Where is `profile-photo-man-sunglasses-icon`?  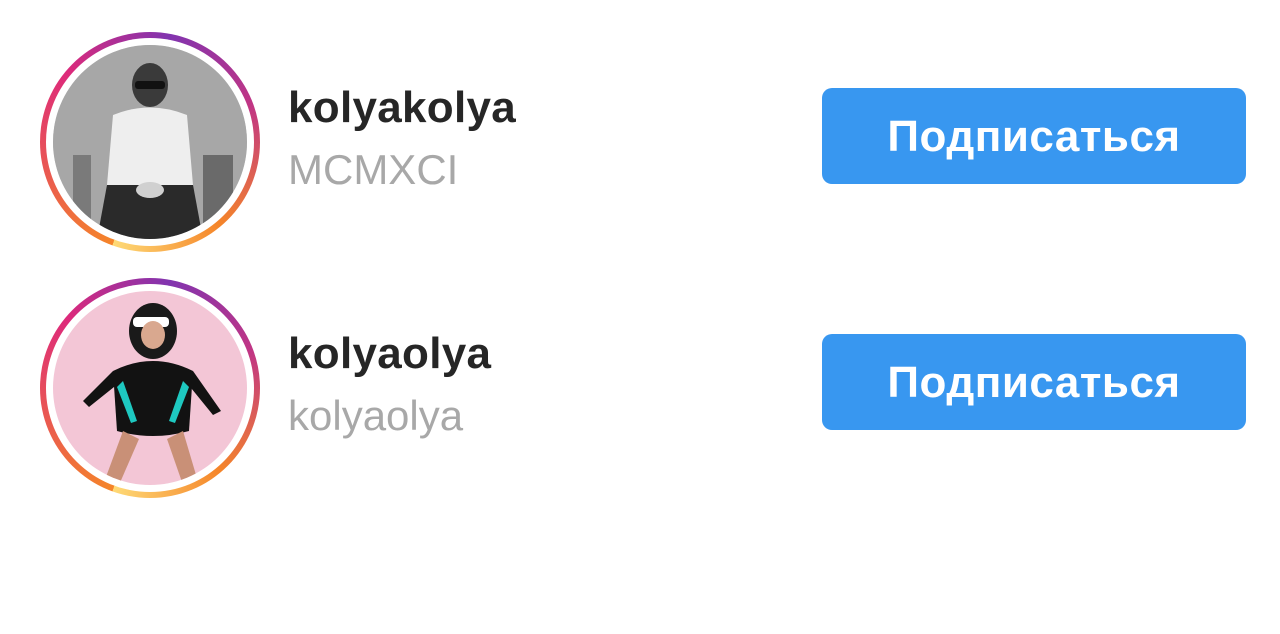
profile-photo-man-sunglasses-icon is located at coordinates (150, 142).